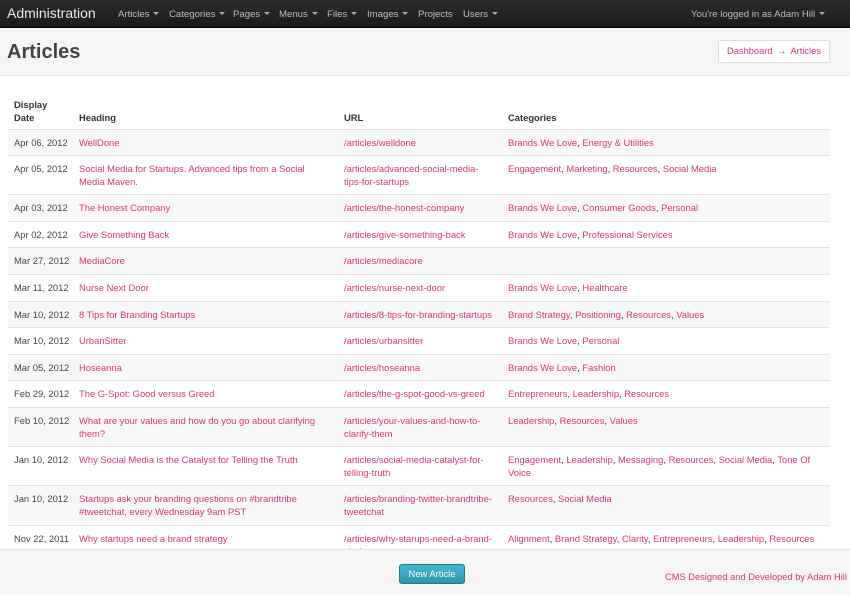 The height and width of the screenshot is (595, 850). Describe the element at coordinates (124, 207) in the screenshot. I see `article-heading-link: The Honest Company` at that location.